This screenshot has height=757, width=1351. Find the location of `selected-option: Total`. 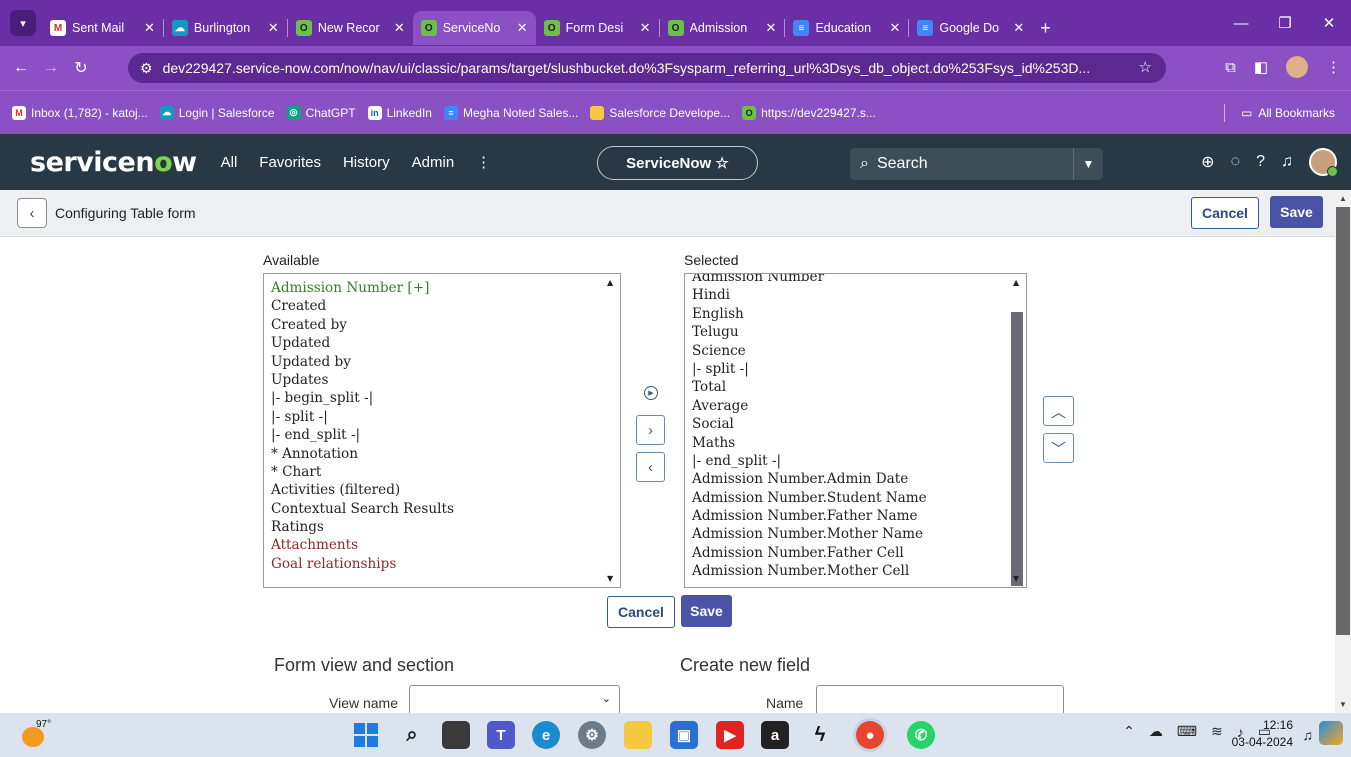

selected-option: Total is located at coordinates (855, 387).